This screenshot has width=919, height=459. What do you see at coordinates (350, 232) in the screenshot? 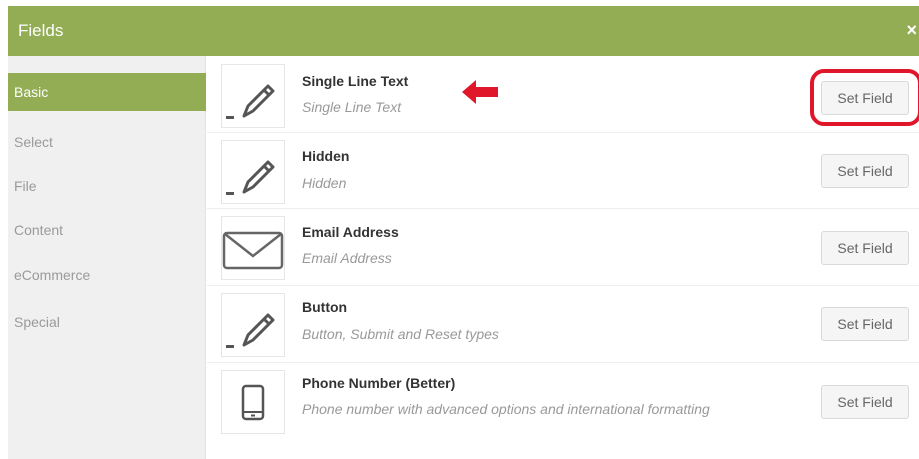
I see `field-title: Email Address` at bounding box center [350, 232].